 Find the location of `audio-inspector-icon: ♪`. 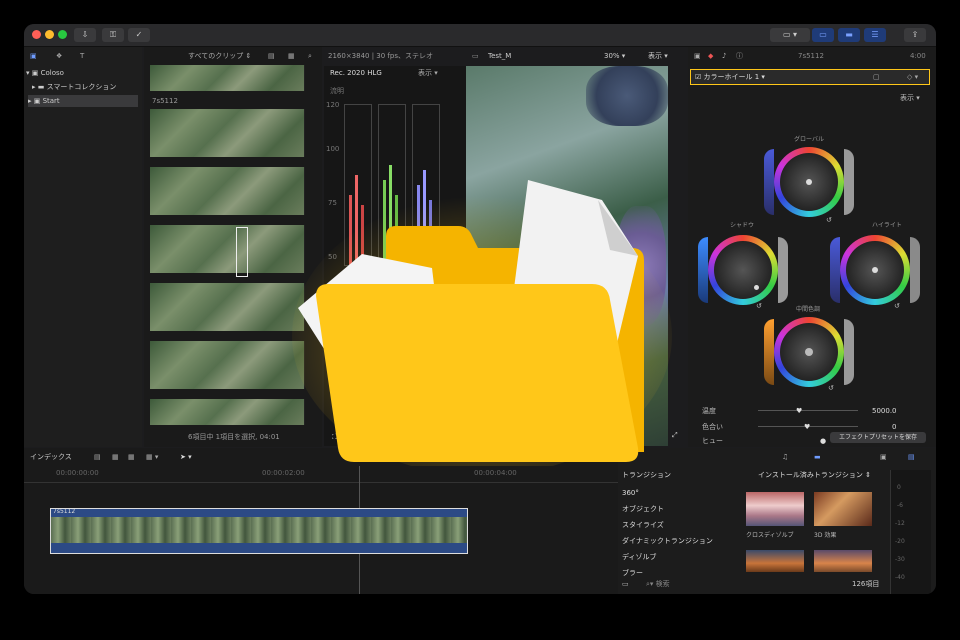

audio-inspector-icon: ♪ is located at coordinates (724, 56).